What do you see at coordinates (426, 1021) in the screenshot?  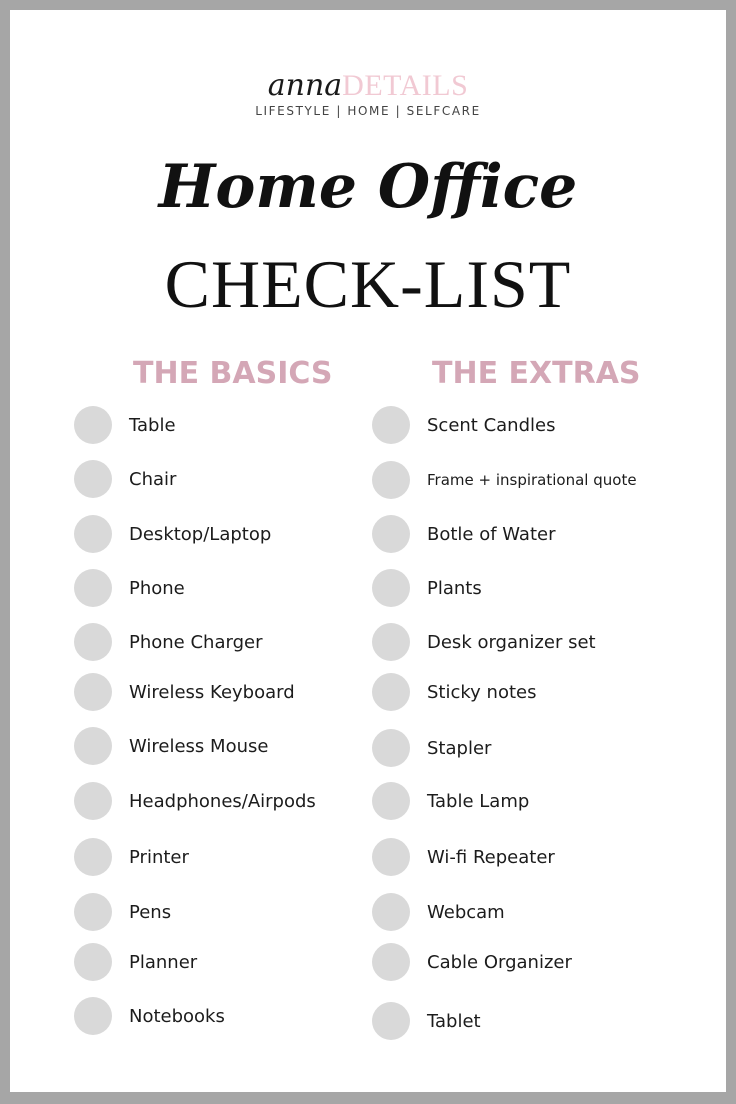 I see `checklist-item: Tablet` at bounding box center [426, 1021].